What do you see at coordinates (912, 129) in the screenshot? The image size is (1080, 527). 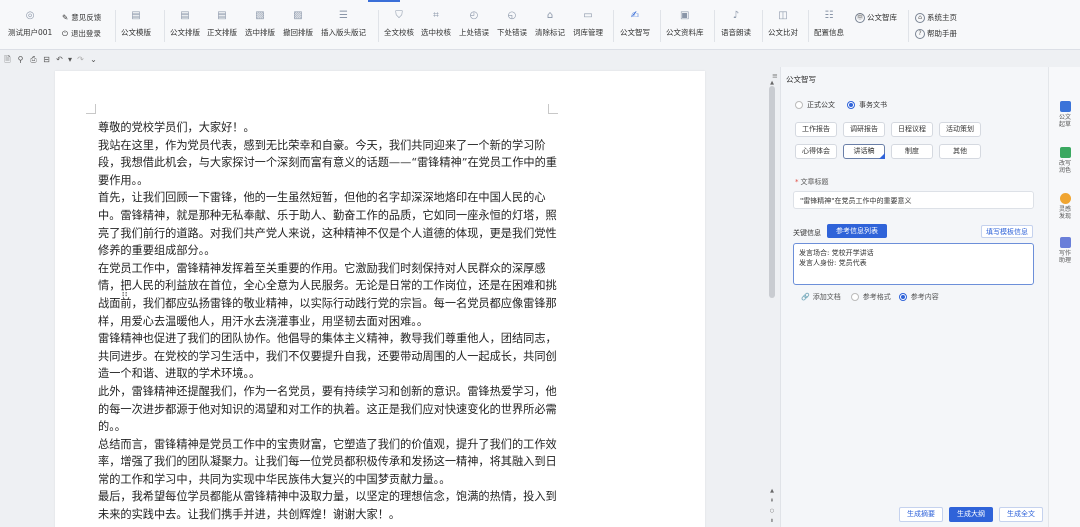 I see `category-chip: 日程议程` at bounding box center [912, 129].